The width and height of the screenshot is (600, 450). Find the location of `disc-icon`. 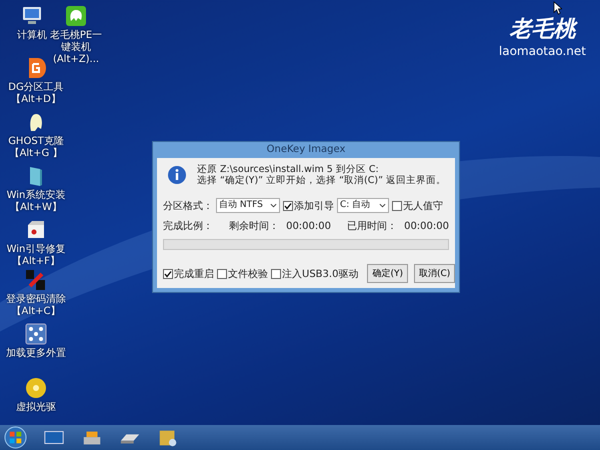

disc-icon is located at coordinates (36, 388).